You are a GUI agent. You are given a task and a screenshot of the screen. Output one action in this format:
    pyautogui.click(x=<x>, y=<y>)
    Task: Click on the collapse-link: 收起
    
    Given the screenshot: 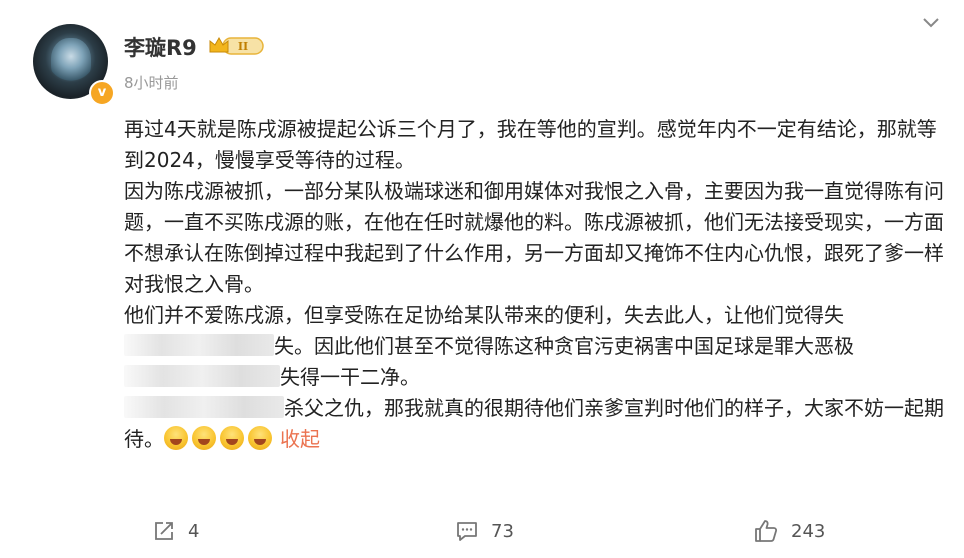 What is the action you would take?
    pyautogui.click(x=300, y=439)
    